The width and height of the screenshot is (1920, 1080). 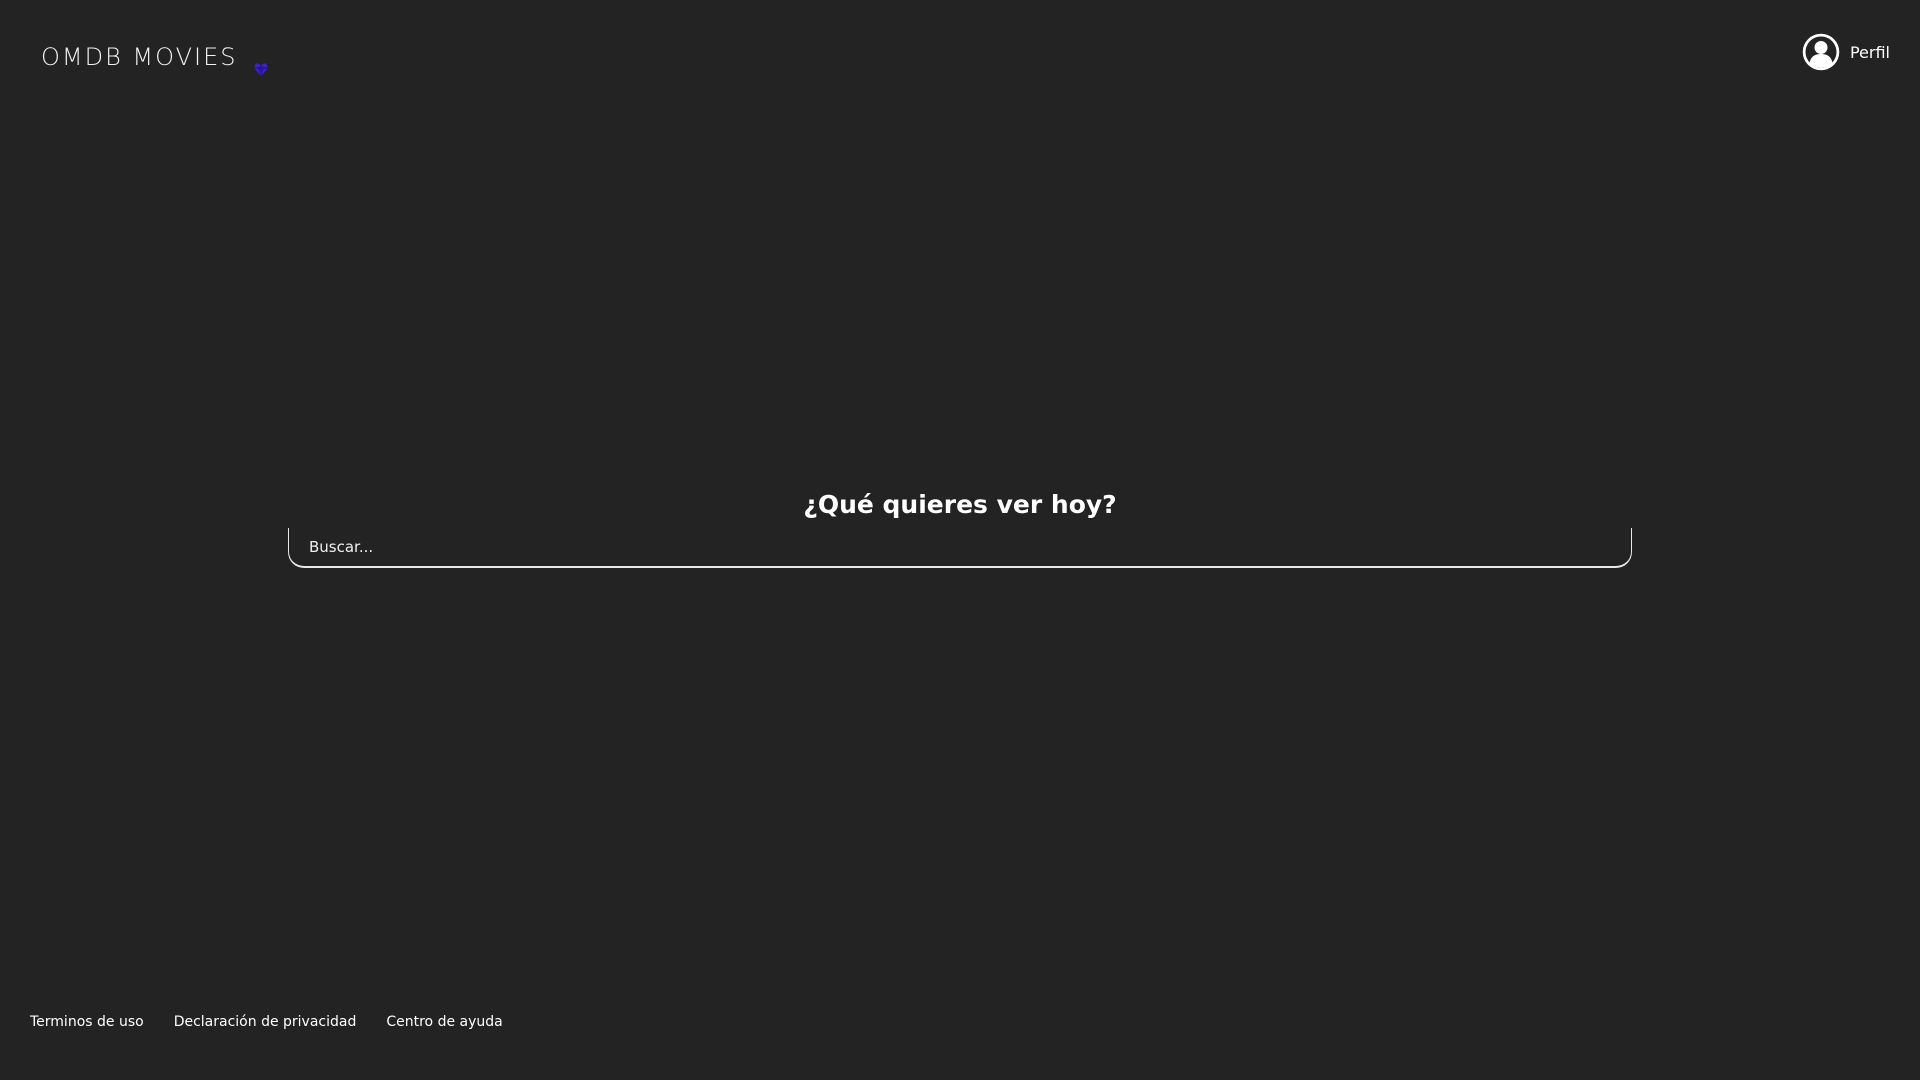 What do you see at coordinates (960, 548) in the screenshot?
I see `search-input` at bounding box center [960, 548].